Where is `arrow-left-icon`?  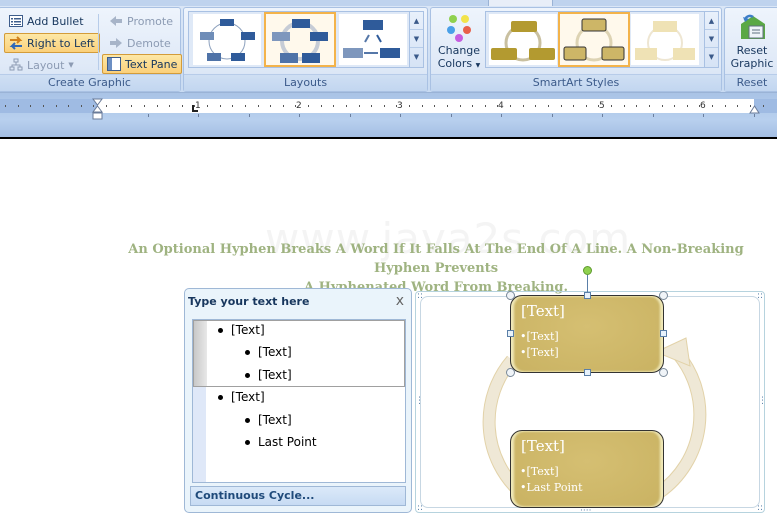
arrow-left-icon is located at coordinates (116, 21).